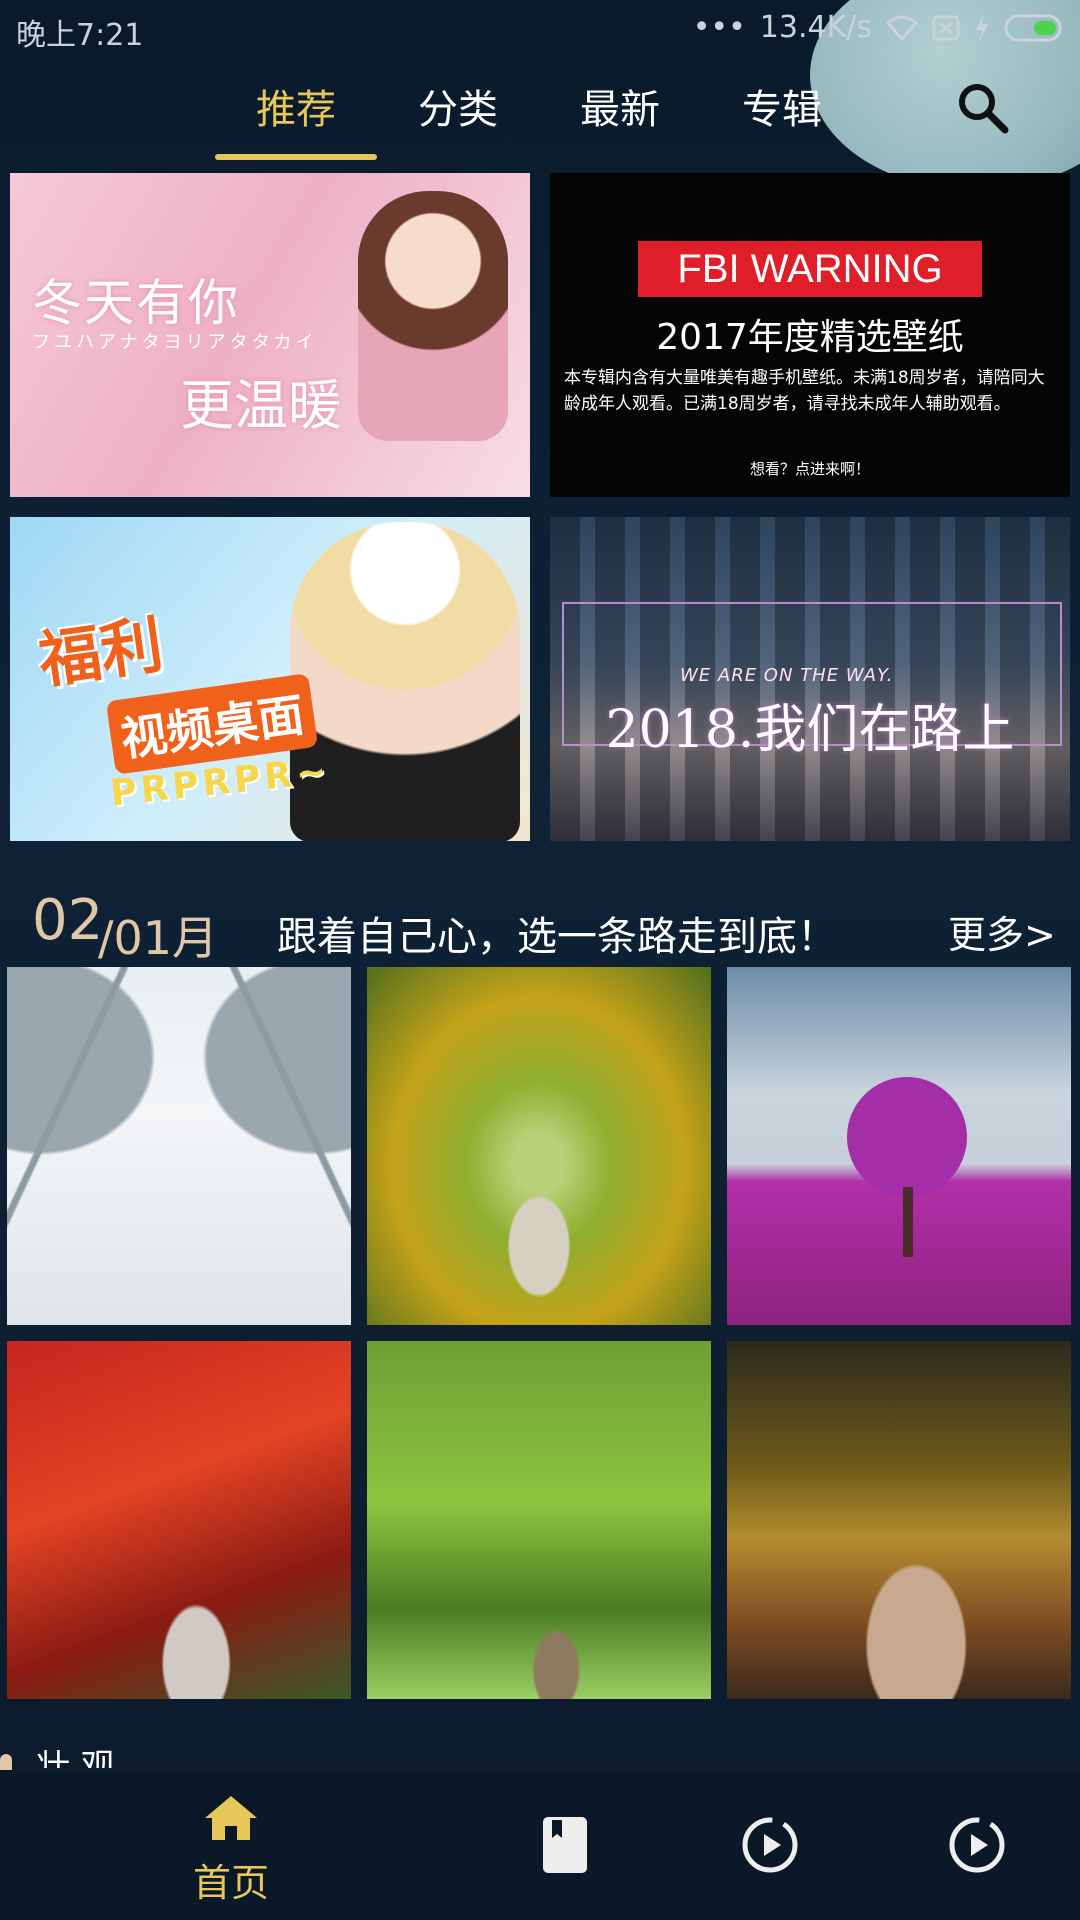  Describe the element at coordinates (458, 115) in the screenshot. I see `tab-category: 分类` at that location.